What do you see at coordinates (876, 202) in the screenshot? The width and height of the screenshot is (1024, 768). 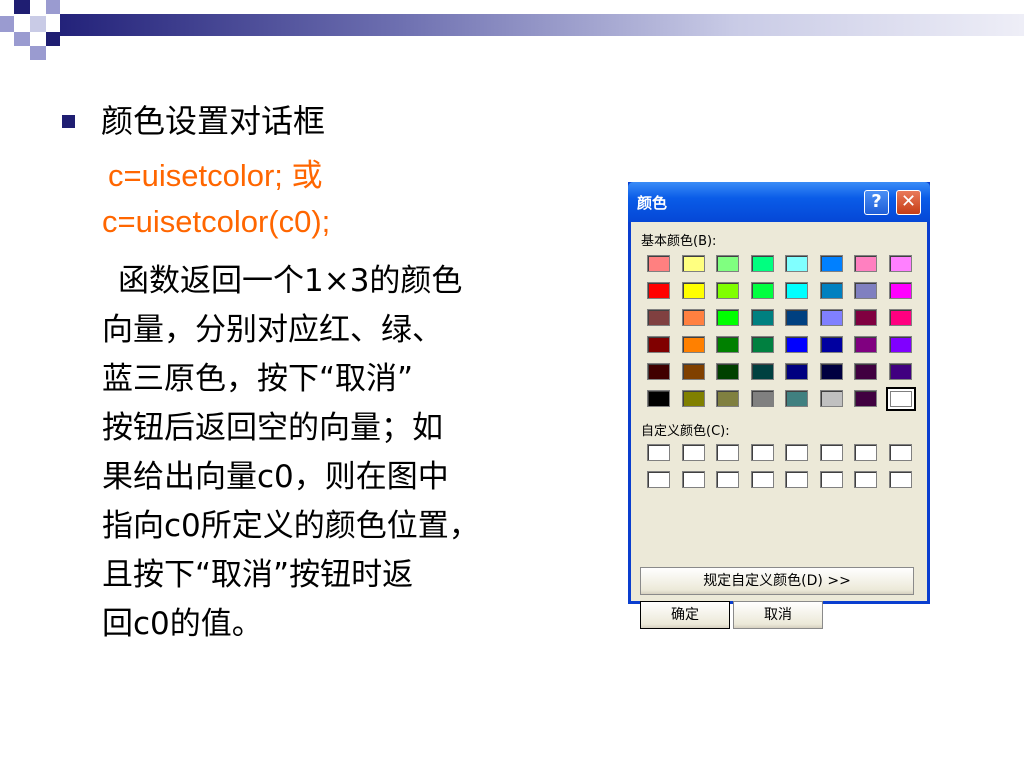 I see `help-button: ?` at bounding box center [876, 202].